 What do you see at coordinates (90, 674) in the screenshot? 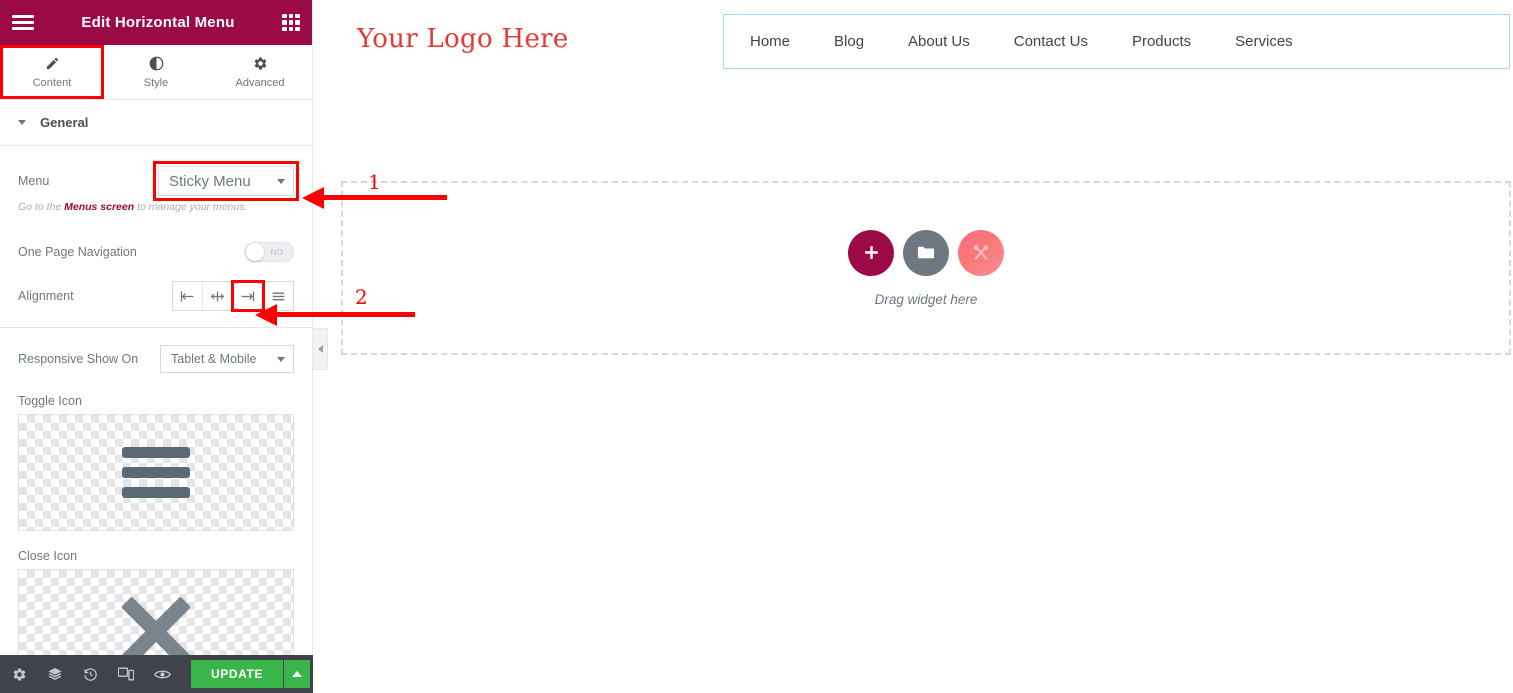
I see `history-icon` at bounding box center [90, 674].